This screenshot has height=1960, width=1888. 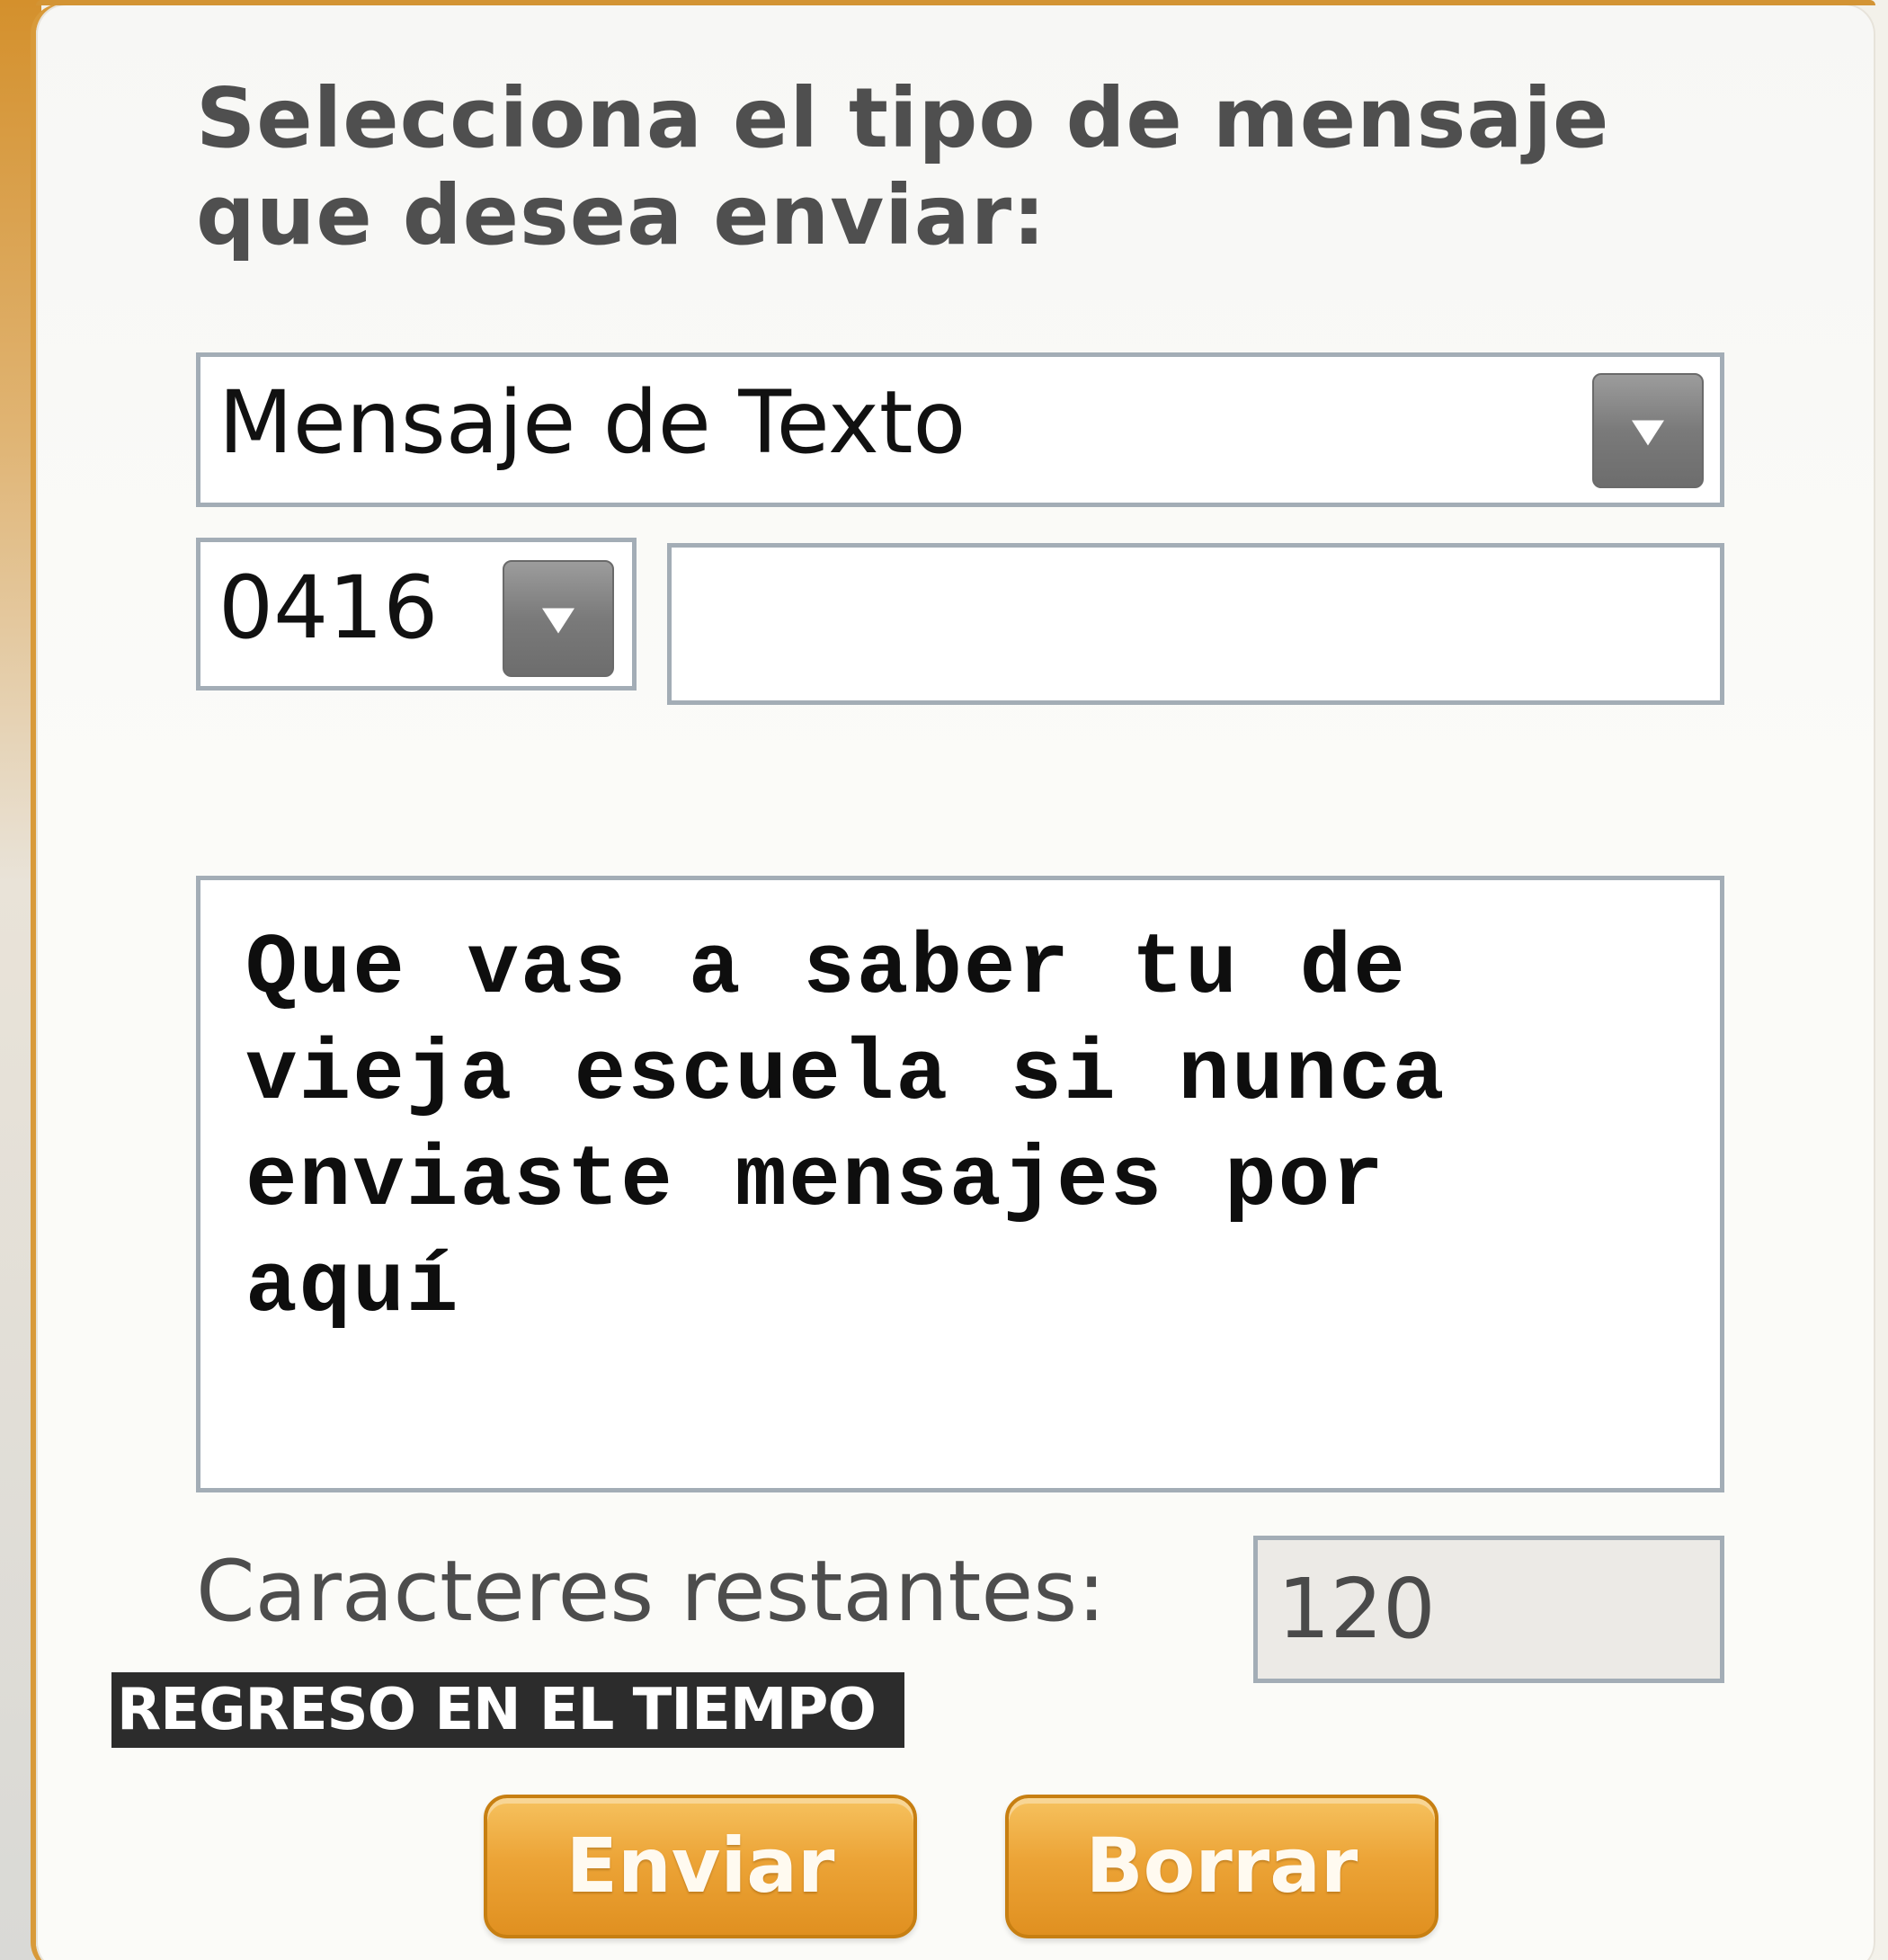 I want to click on area-code-select: 0416, so click(x=416, y=614).